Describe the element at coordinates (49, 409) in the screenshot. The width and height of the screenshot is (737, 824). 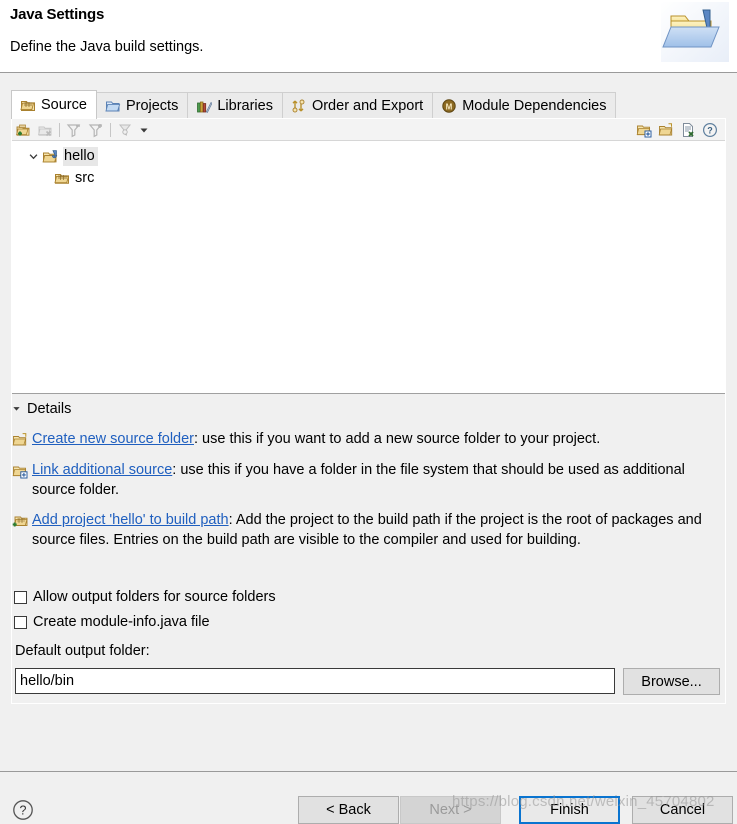
I see `details-label: Details` at that location.